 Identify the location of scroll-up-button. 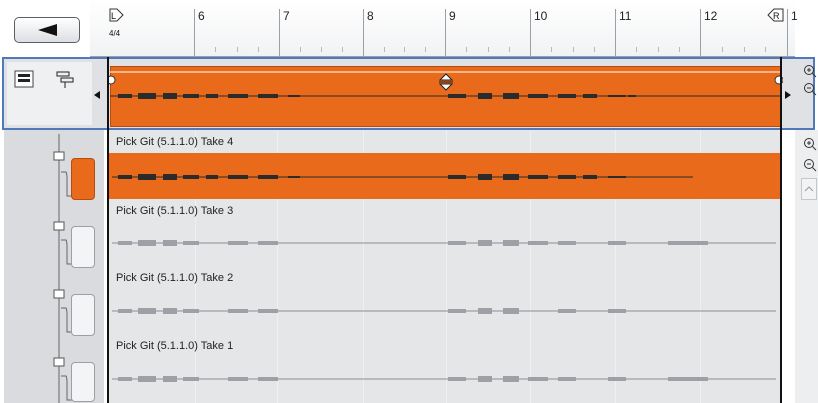
(809, 189).